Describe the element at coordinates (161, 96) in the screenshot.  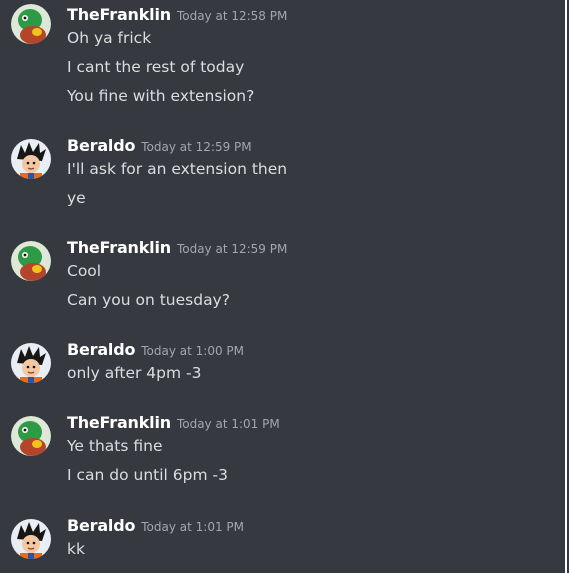
I see `message-line: You fine with extension?` at that location.